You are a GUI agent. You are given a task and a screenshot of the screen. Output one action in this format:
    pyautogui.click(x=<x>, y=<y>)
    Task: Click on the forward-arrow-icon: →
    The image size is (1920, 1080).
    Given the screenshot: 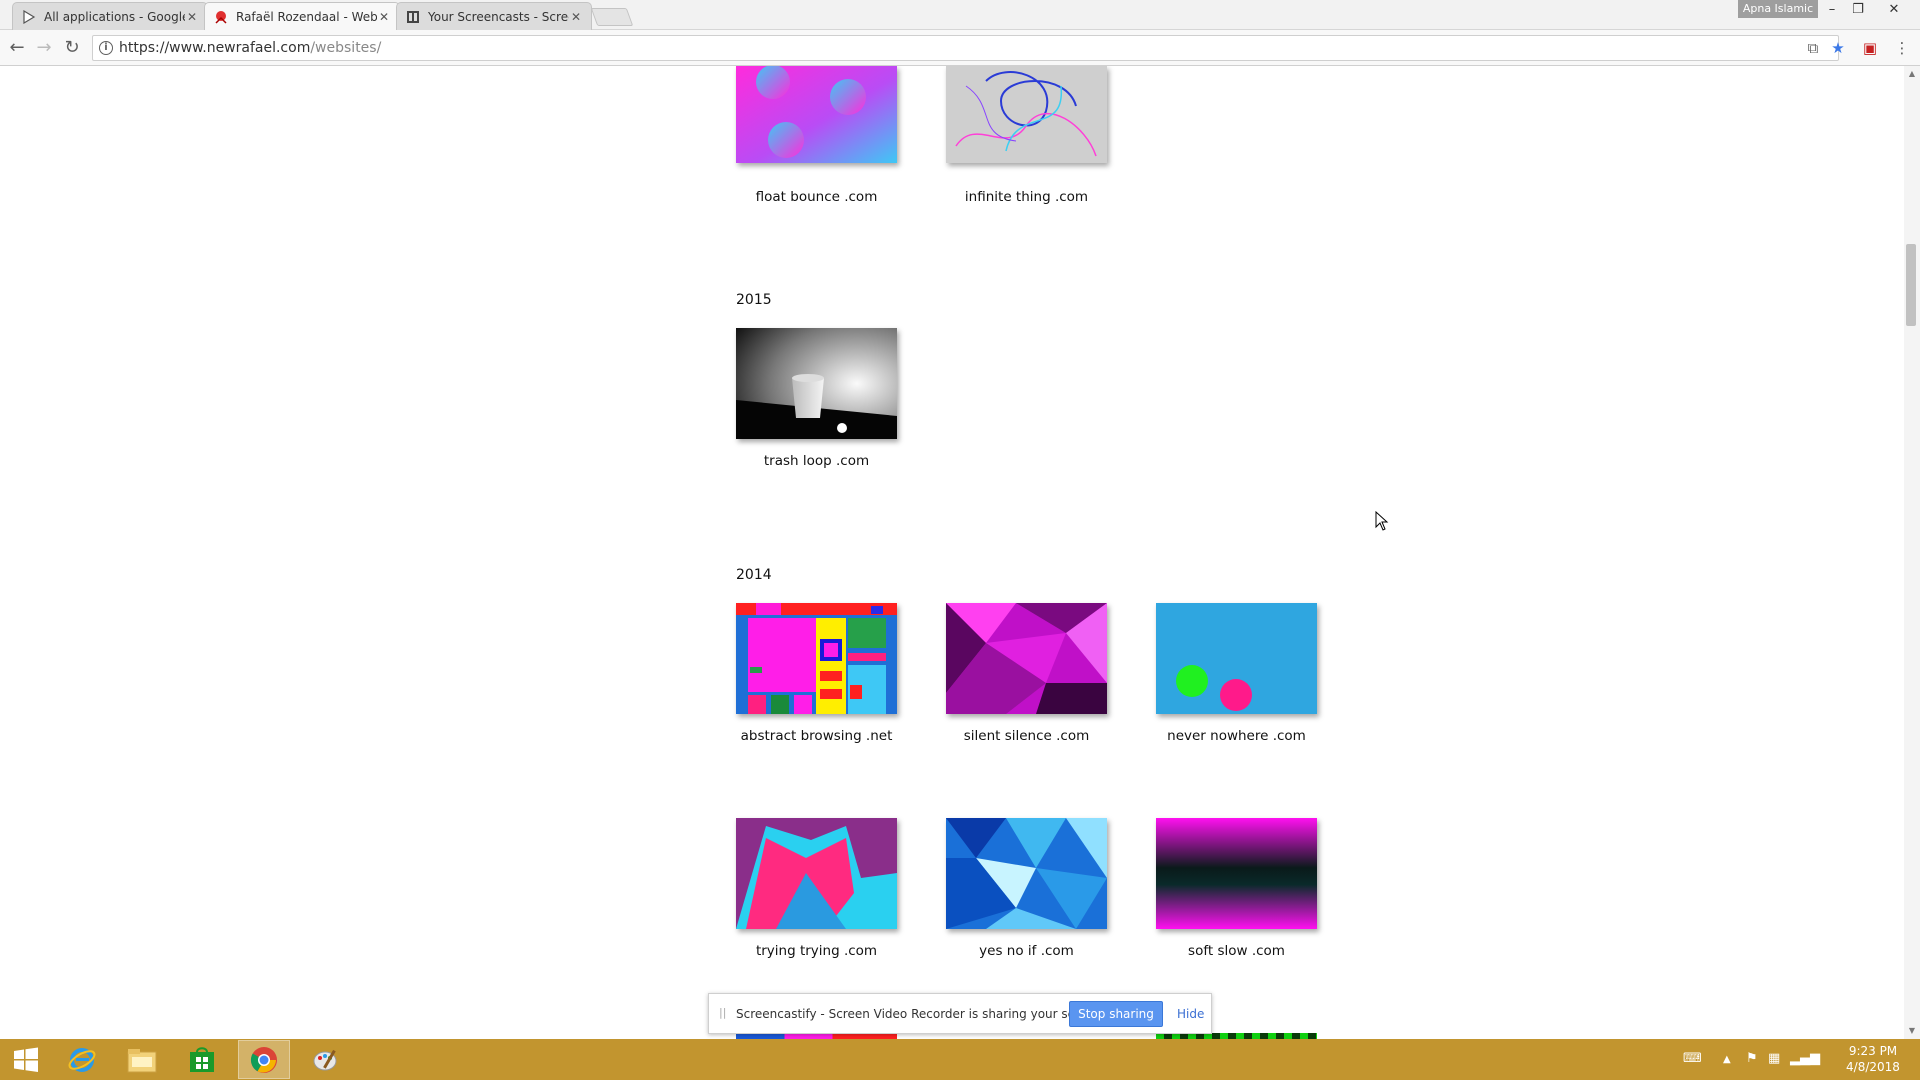 What is the action you would take?
    pyautogui.click(x=44, y=48)
    